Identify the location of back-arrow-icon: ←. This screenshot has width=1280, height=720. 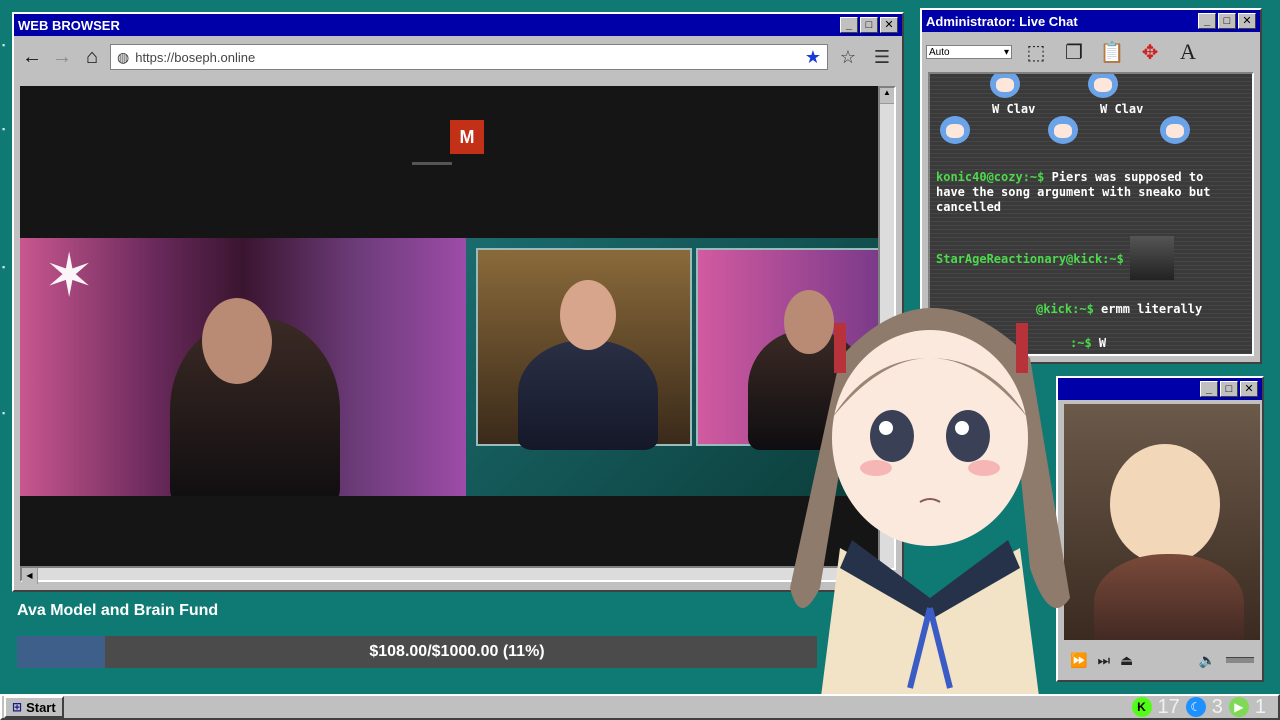
(32, 57).